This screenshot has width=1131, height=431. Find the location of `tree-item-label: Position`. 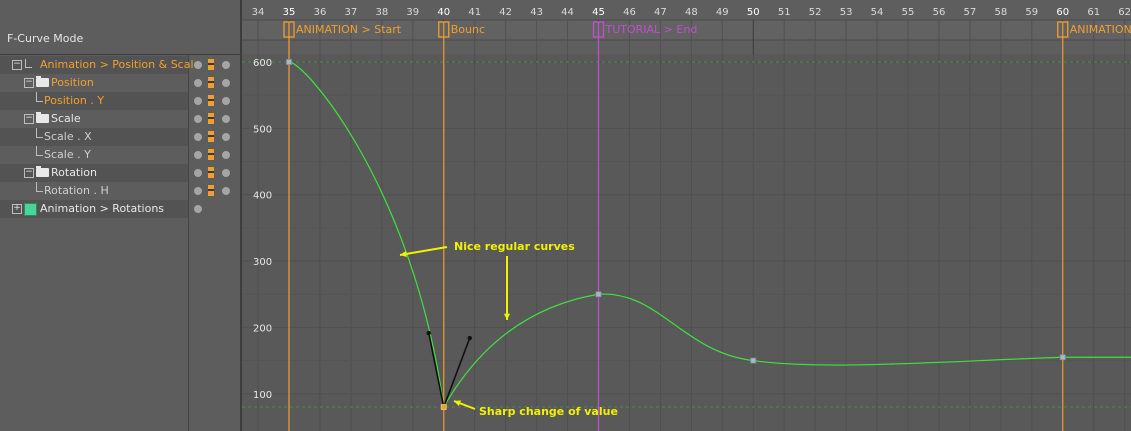

tree-item-label: Position is located at coordinates (72, 82).